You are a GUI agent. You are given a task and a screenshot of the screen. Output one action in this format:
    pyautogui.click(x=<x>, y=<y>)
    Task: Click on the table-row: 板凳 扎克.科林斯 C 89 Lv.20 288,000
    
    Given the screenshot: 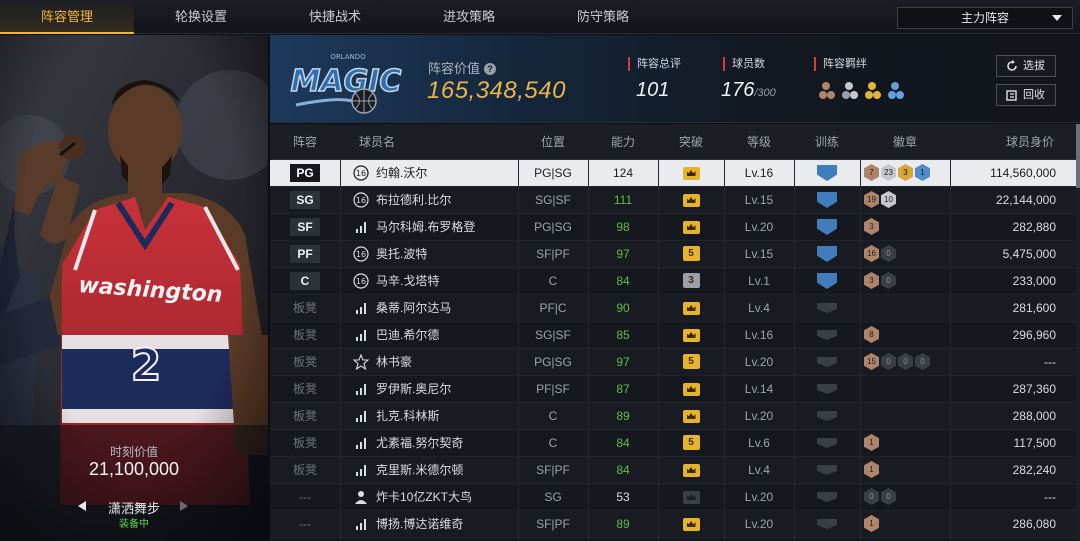 What is the action you would take?
    pyautogui.click(x=673, y=416)
    